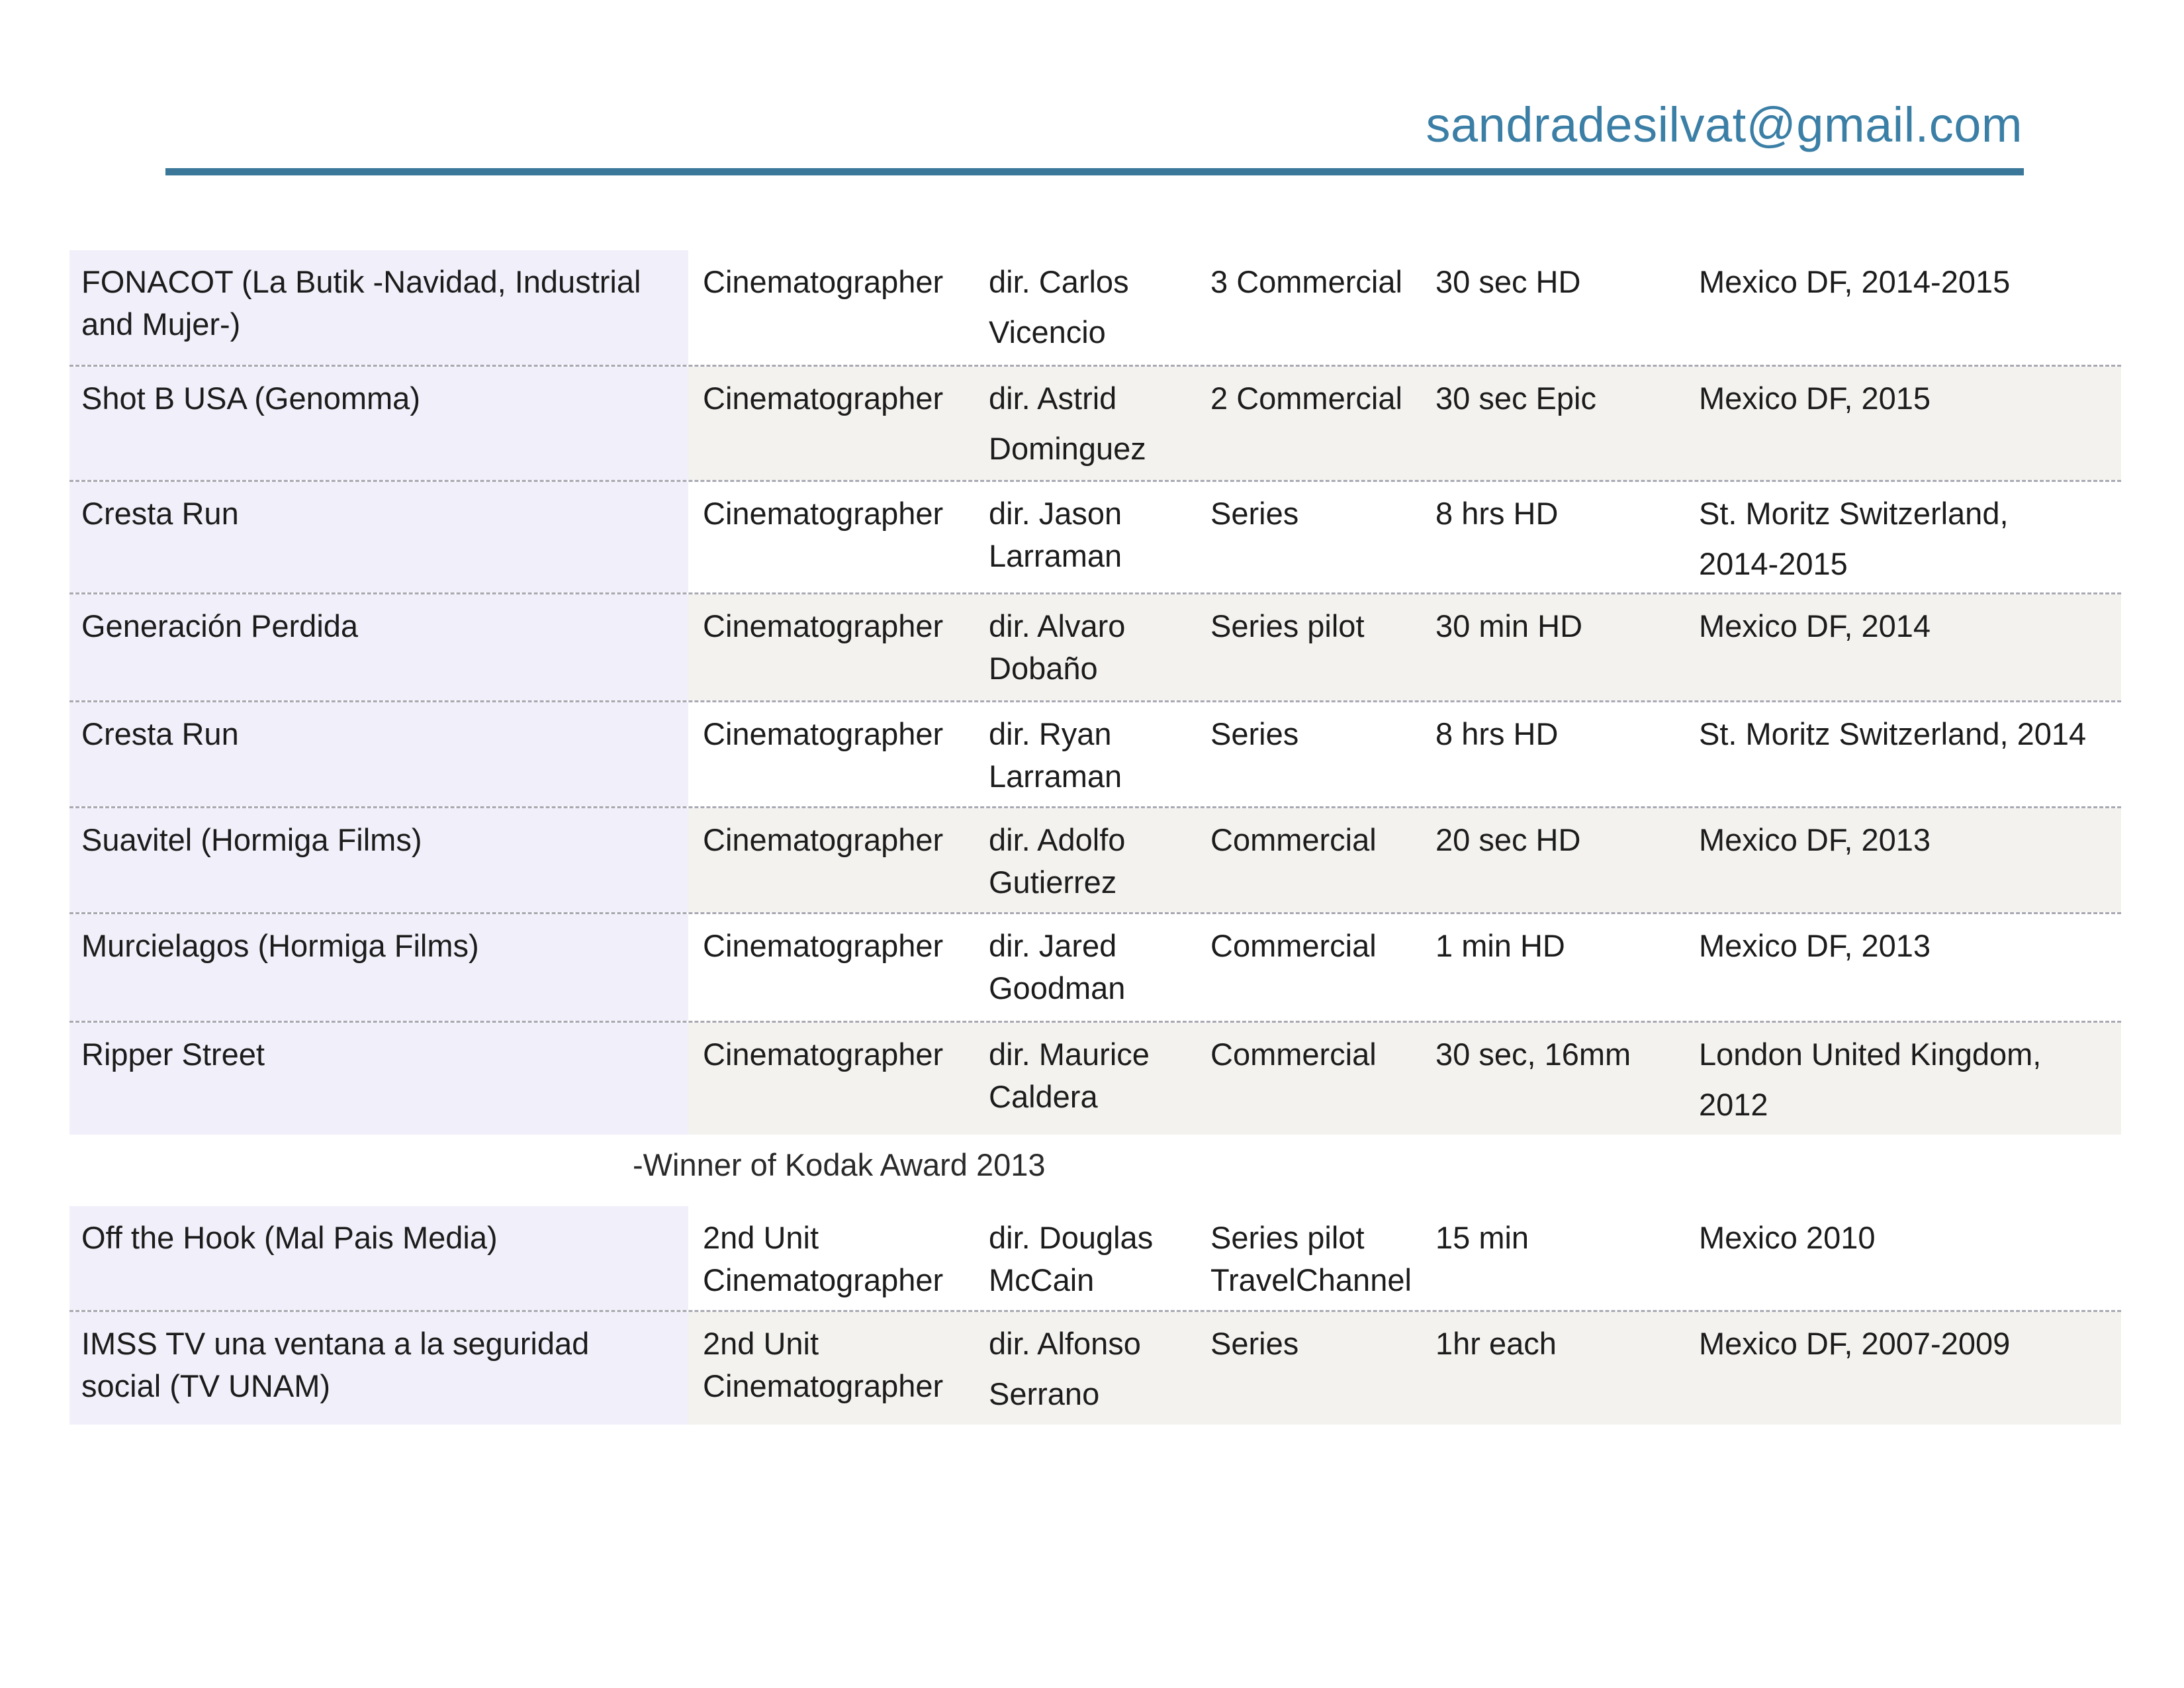 Image resolution: width=2184 pixels, height=1688 pixels. I want to click on credit-title: Generación Perdida, so click(378, 647).